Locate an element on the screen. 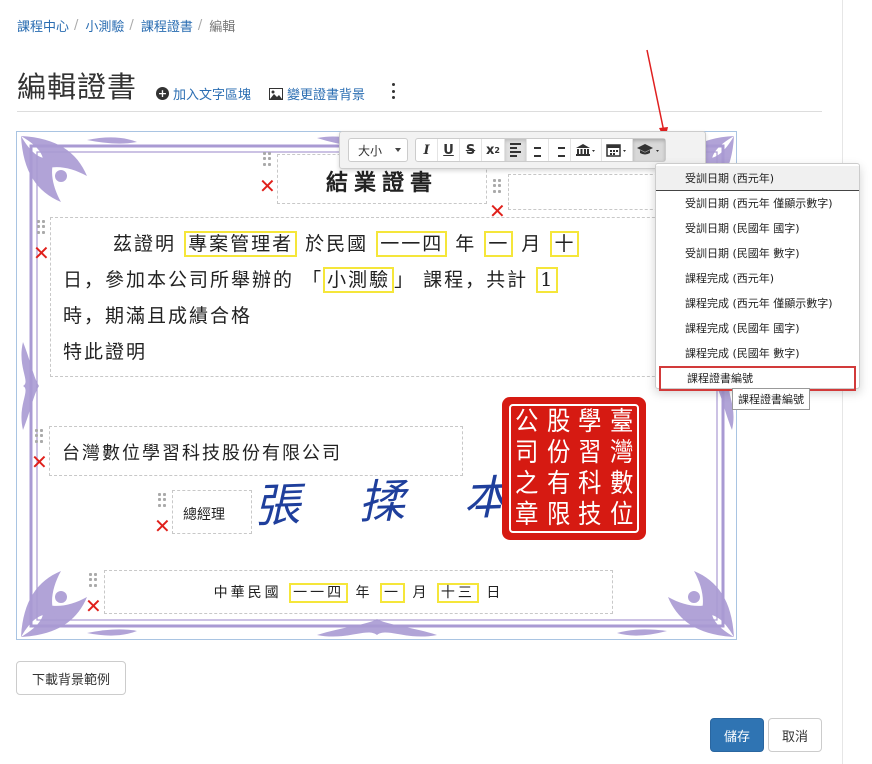  seal-character: 數 is located at coordinates (621, 484).